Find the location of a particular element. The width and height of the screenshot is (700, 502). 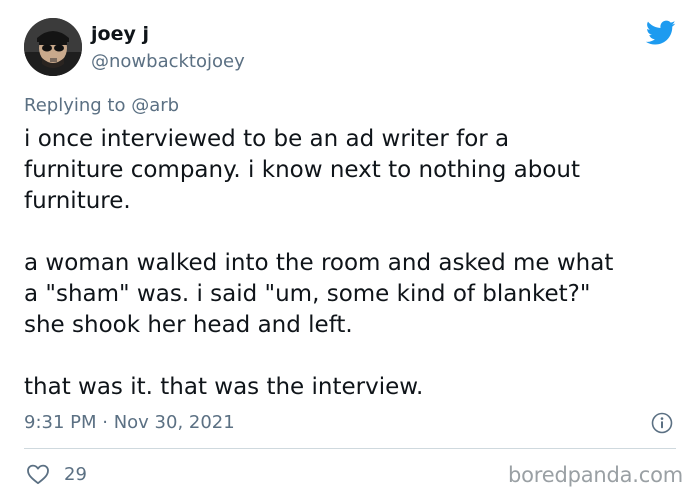

like-count: 29 is located at coordinates (75, 474).